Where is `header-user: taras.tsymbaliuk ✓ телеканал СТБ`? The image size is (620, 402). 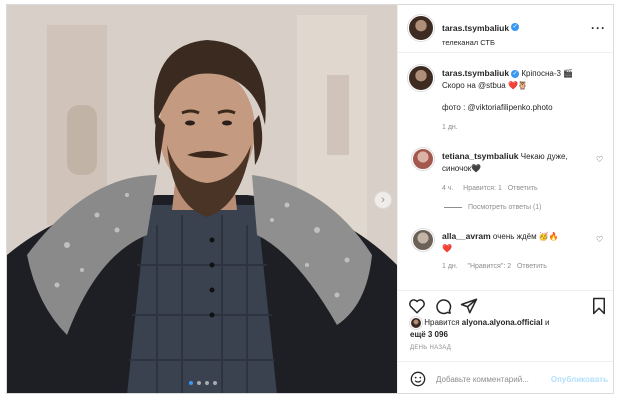 header-user: taras.tsymbaliuk ✓ телеканал СТБ is located at coordinates (481, 32).